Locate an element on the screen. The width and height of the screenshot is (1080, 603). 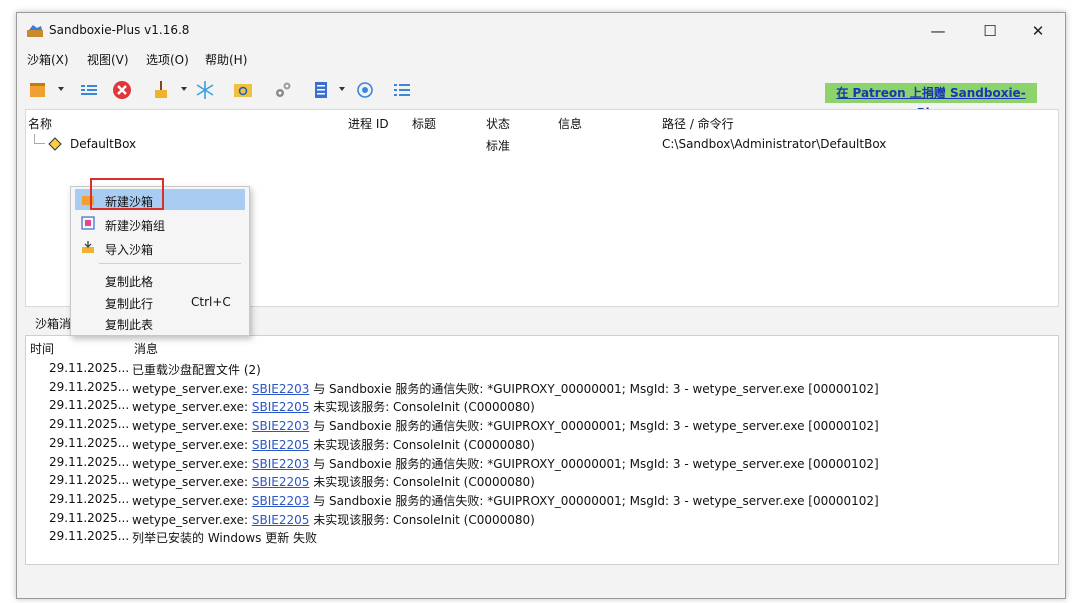
log-message-text: 已重载沙盘配置文件 (2) is located at coordinates (196, 370).